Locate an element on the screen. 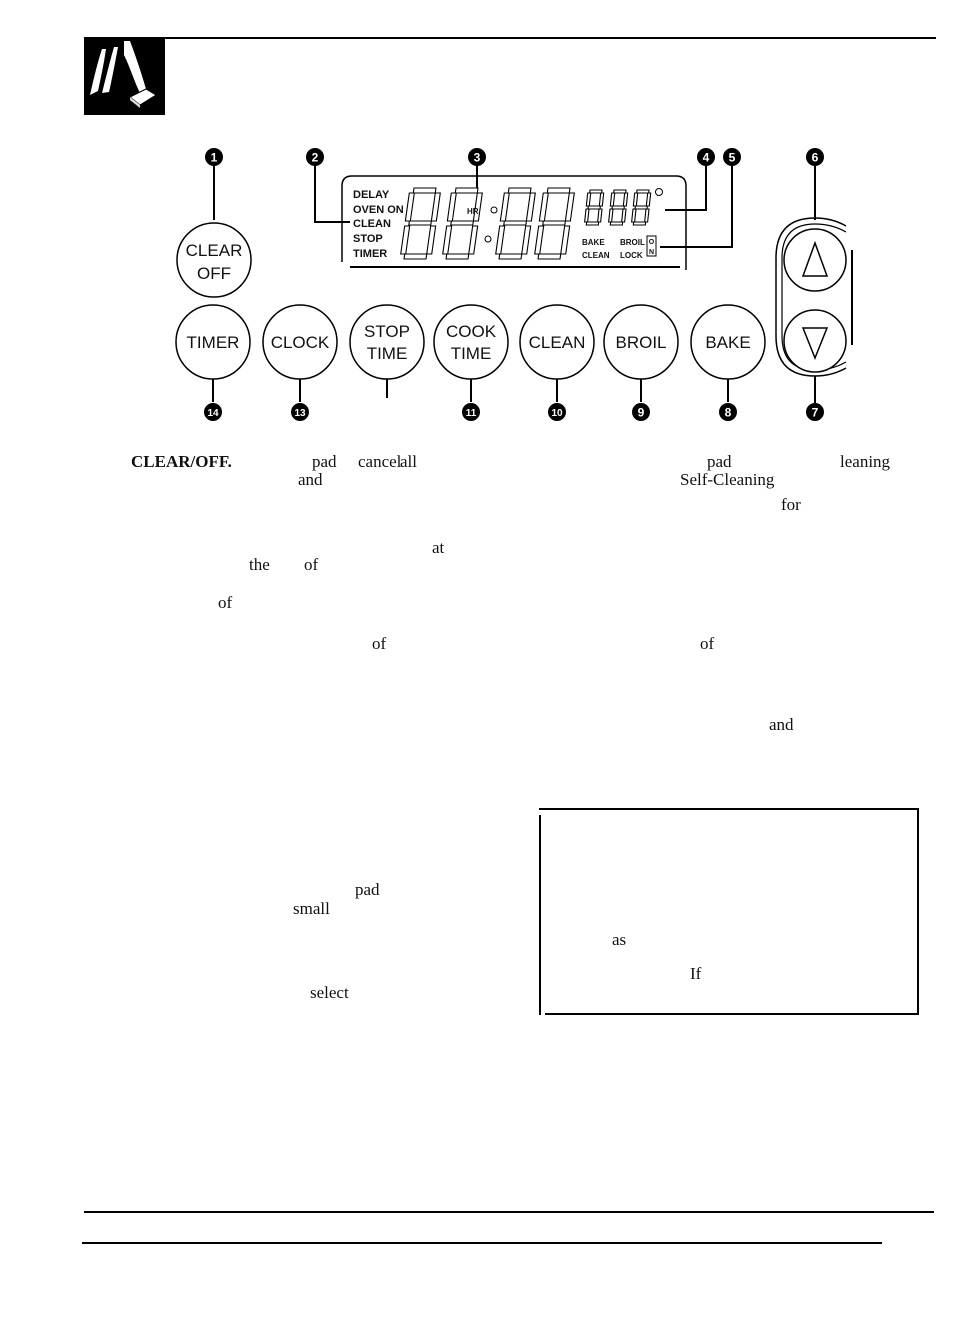 The height and width of the screenshot is (1342, 954). callout-3: 3 is located at coordinates (477, 157).